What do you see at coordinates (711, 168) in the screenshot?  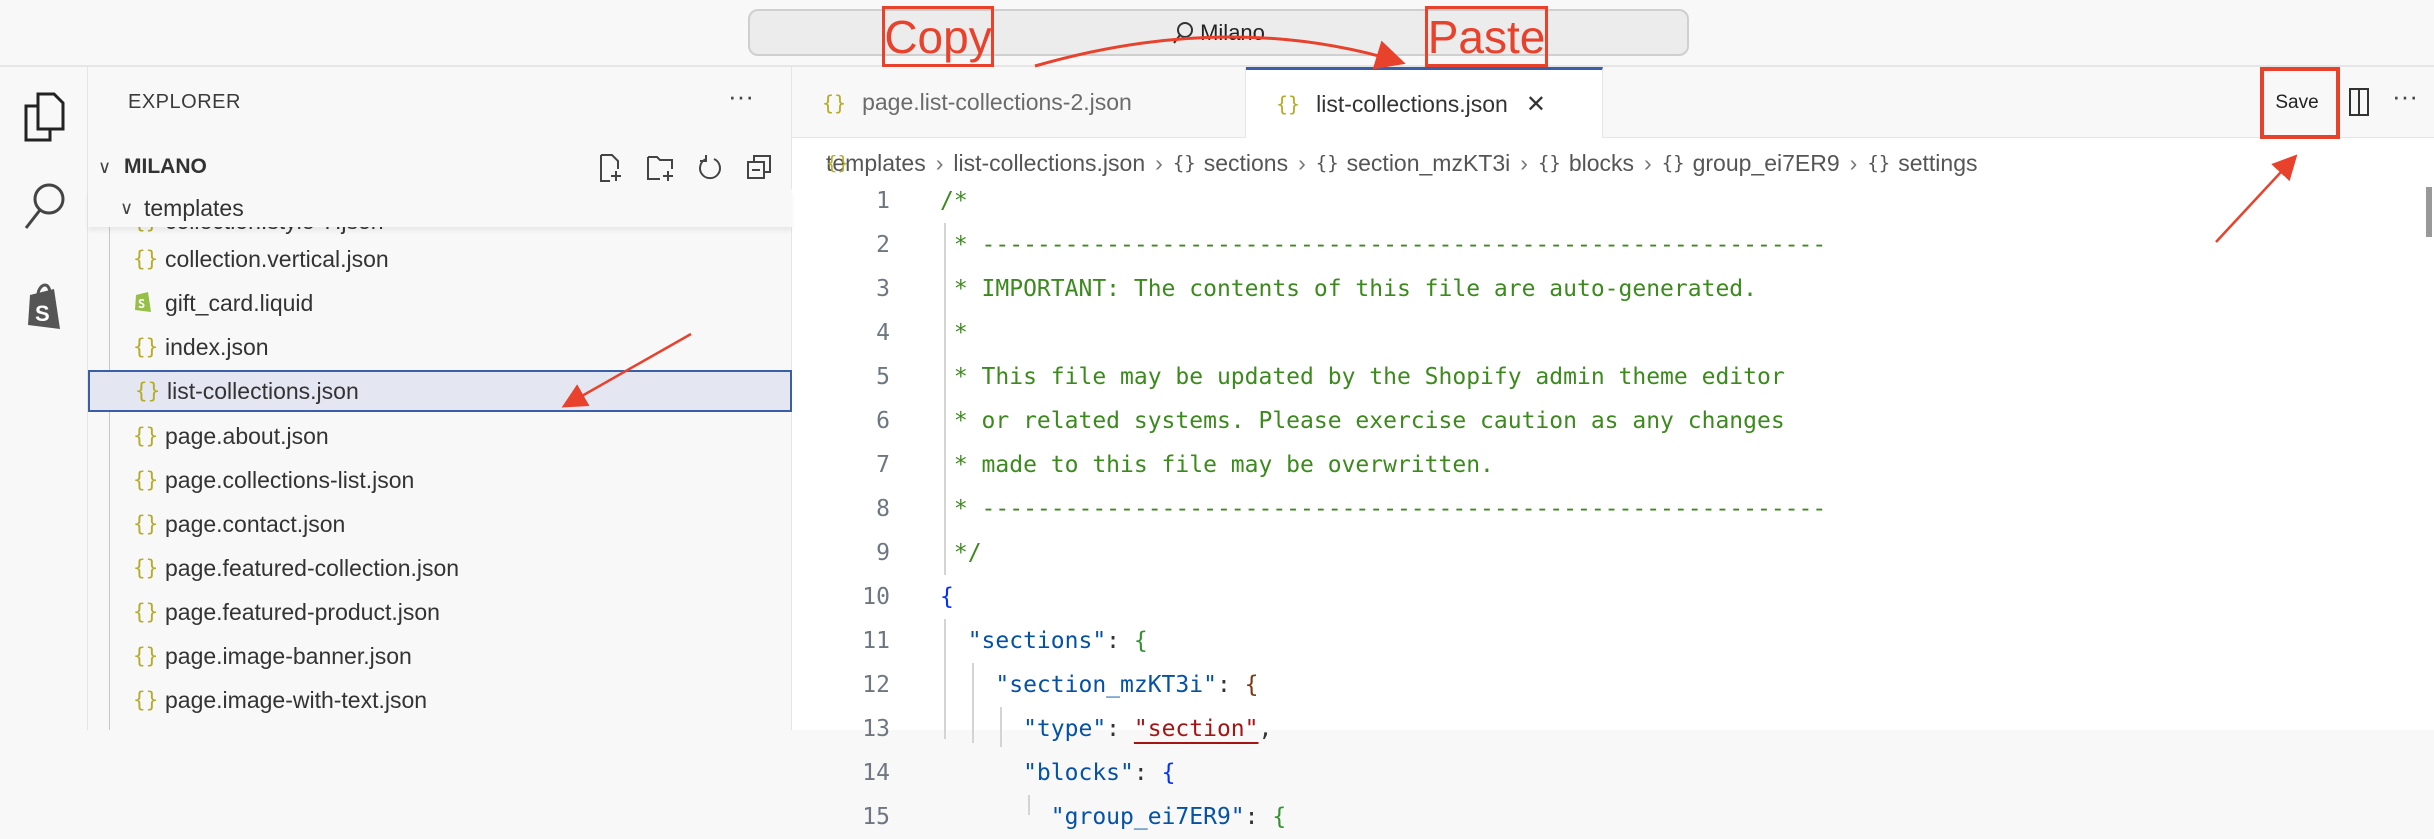 I see `refresh-icon` at bounding box center [711, 168].